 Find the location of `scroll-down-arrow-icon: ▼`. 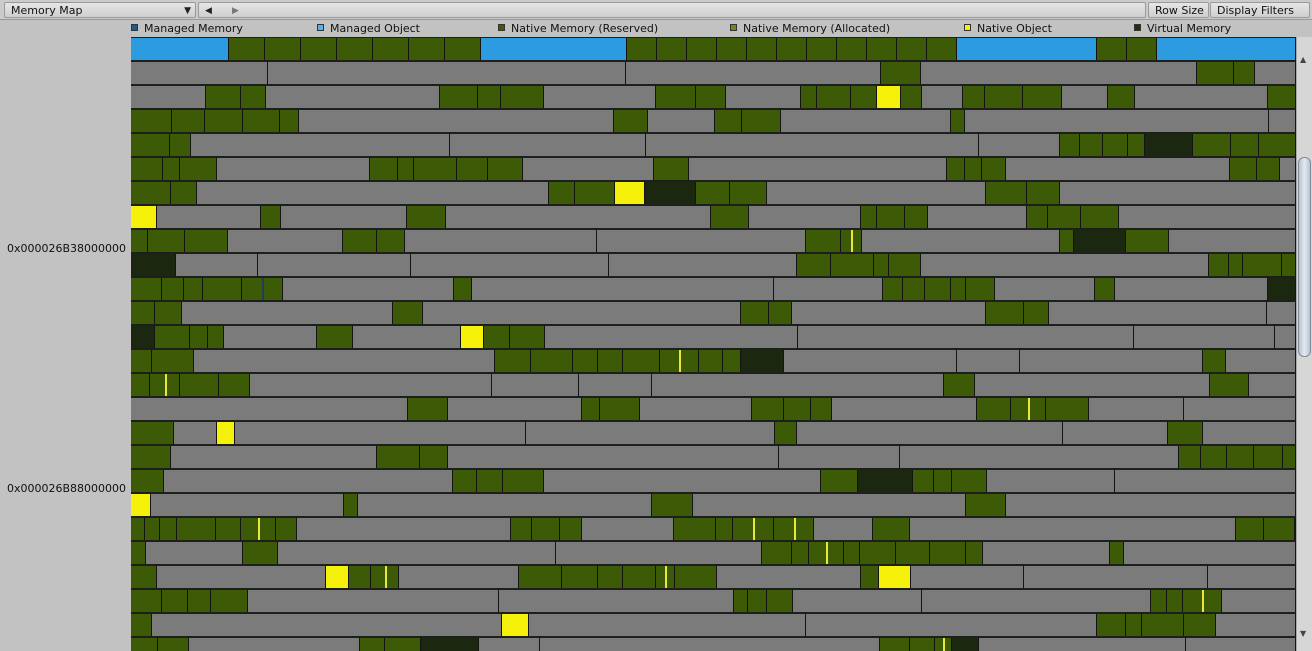

scroll-down-arrow-icon: ▼ is located at coordinates (1303, 633).